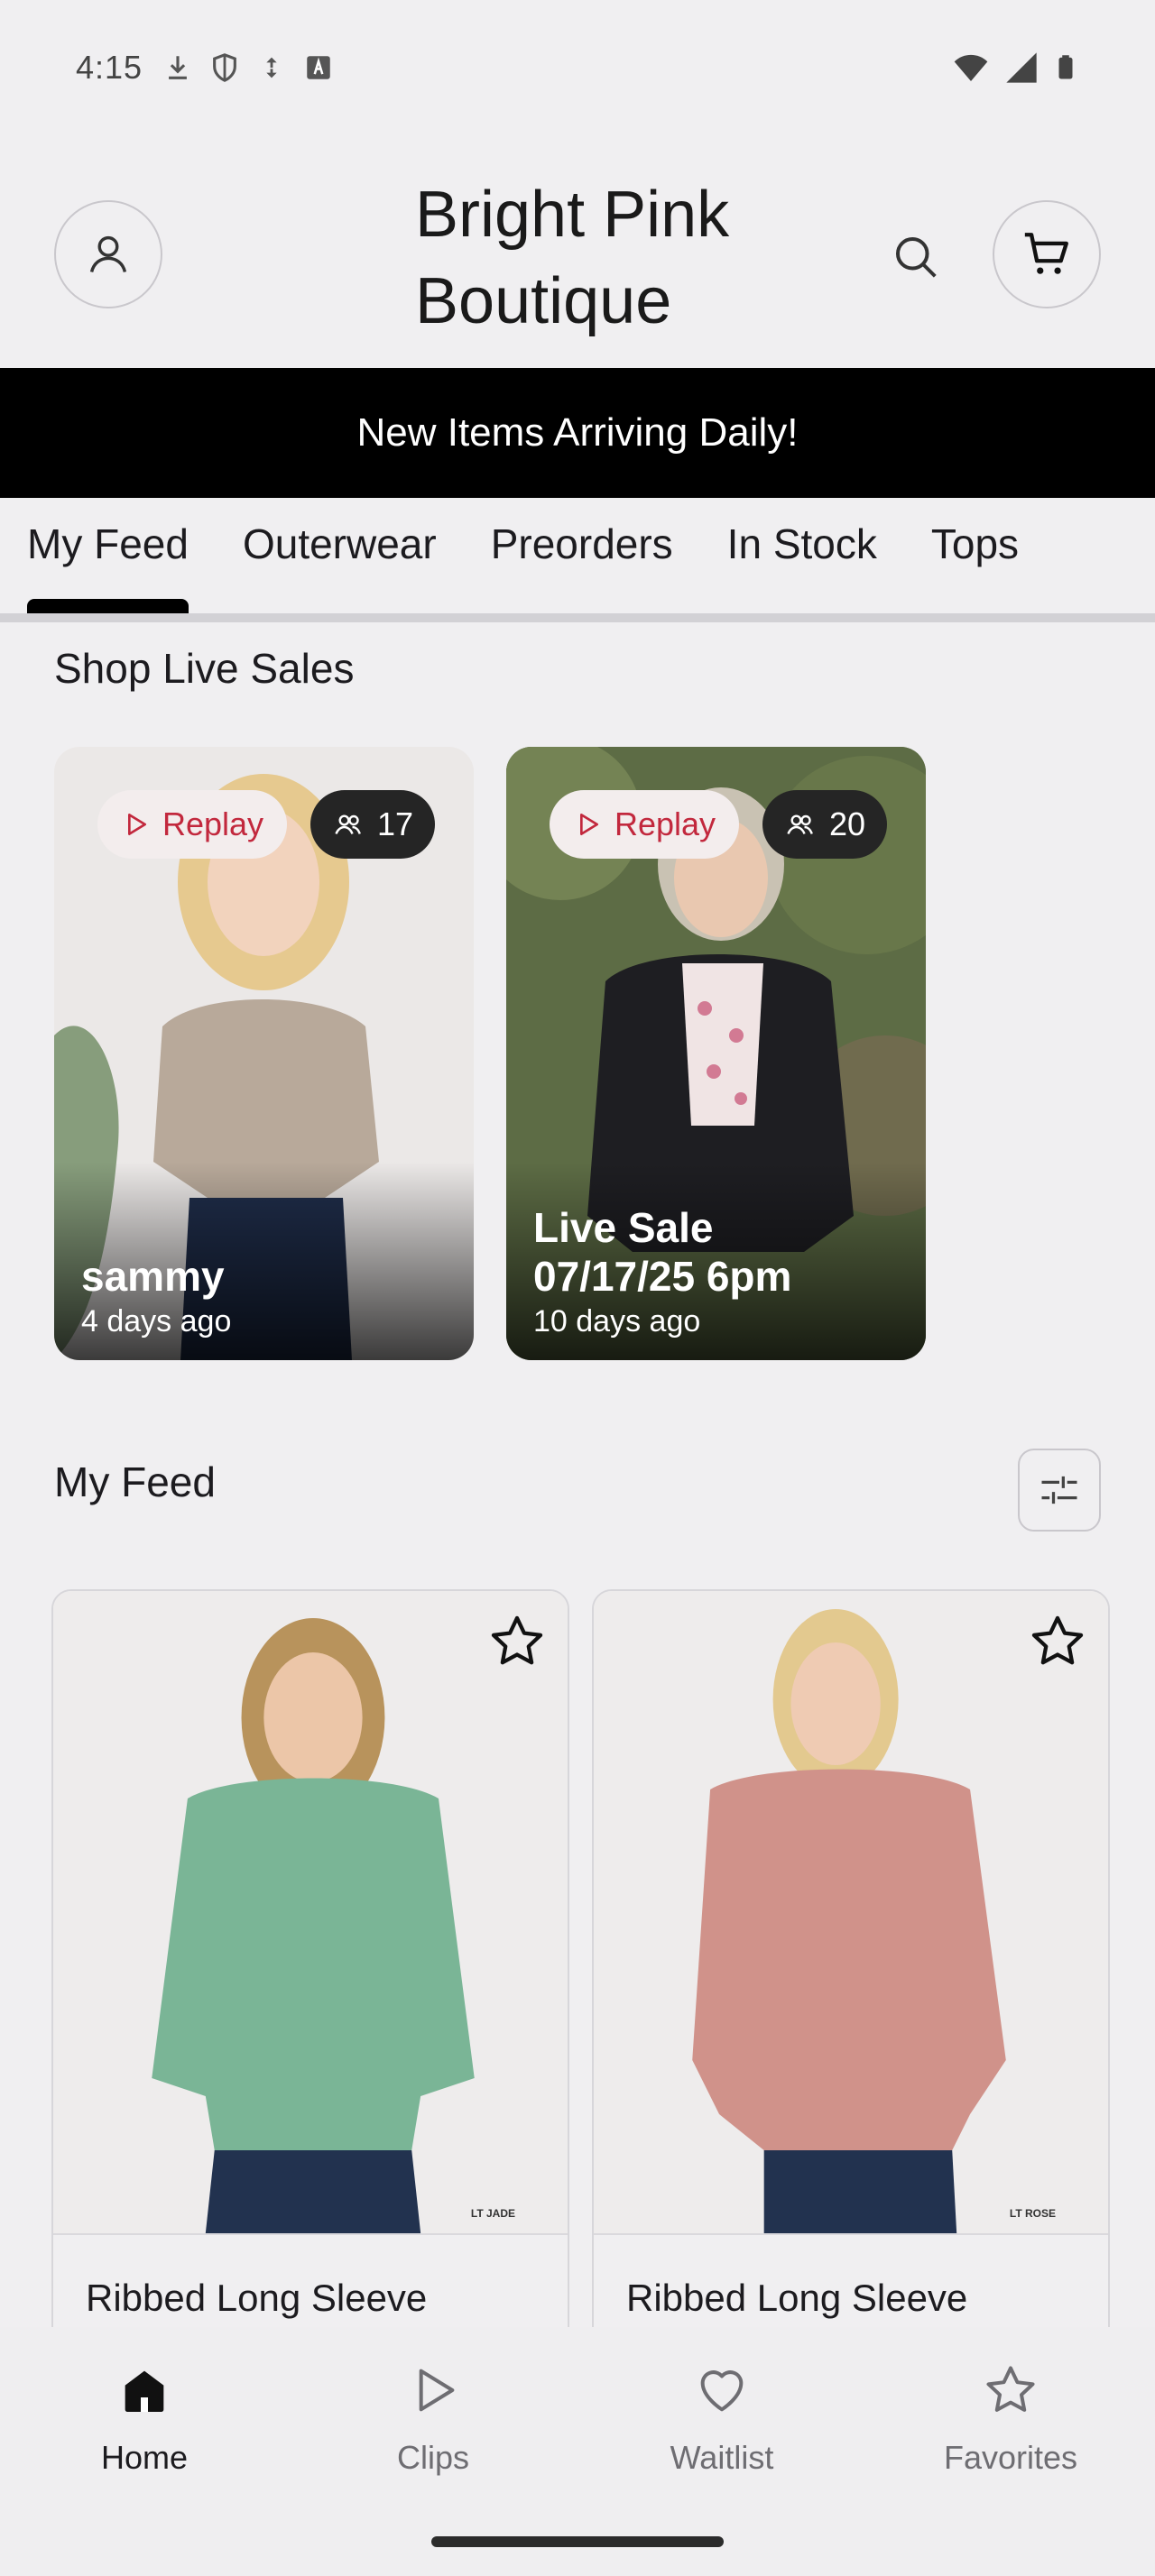 The height and width of the screenshot is (2576, 1155). What do you see at coordinates (1011, 2457) in the screenshot?
I see `nav-label: Favorites` at bounding box center [1011, 2457].